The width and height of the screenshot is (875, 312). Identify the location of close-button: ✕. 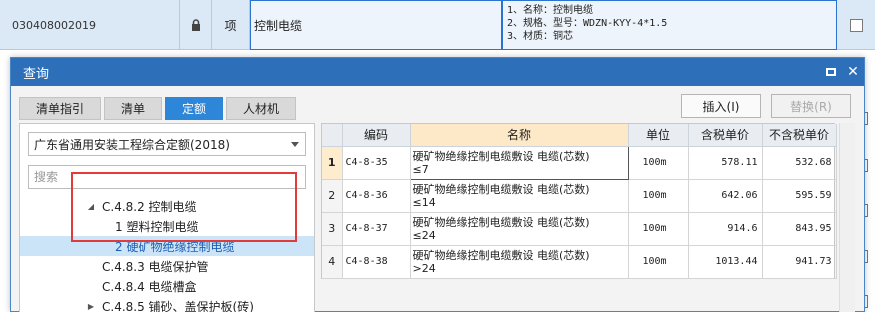
(853, 72).